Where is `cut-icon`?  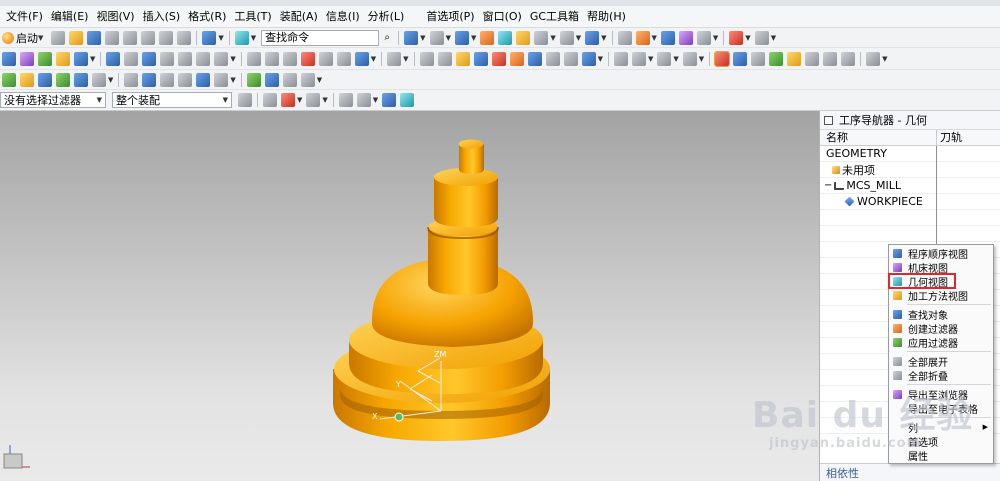
cut-icon is located at coordinates (130, 37).